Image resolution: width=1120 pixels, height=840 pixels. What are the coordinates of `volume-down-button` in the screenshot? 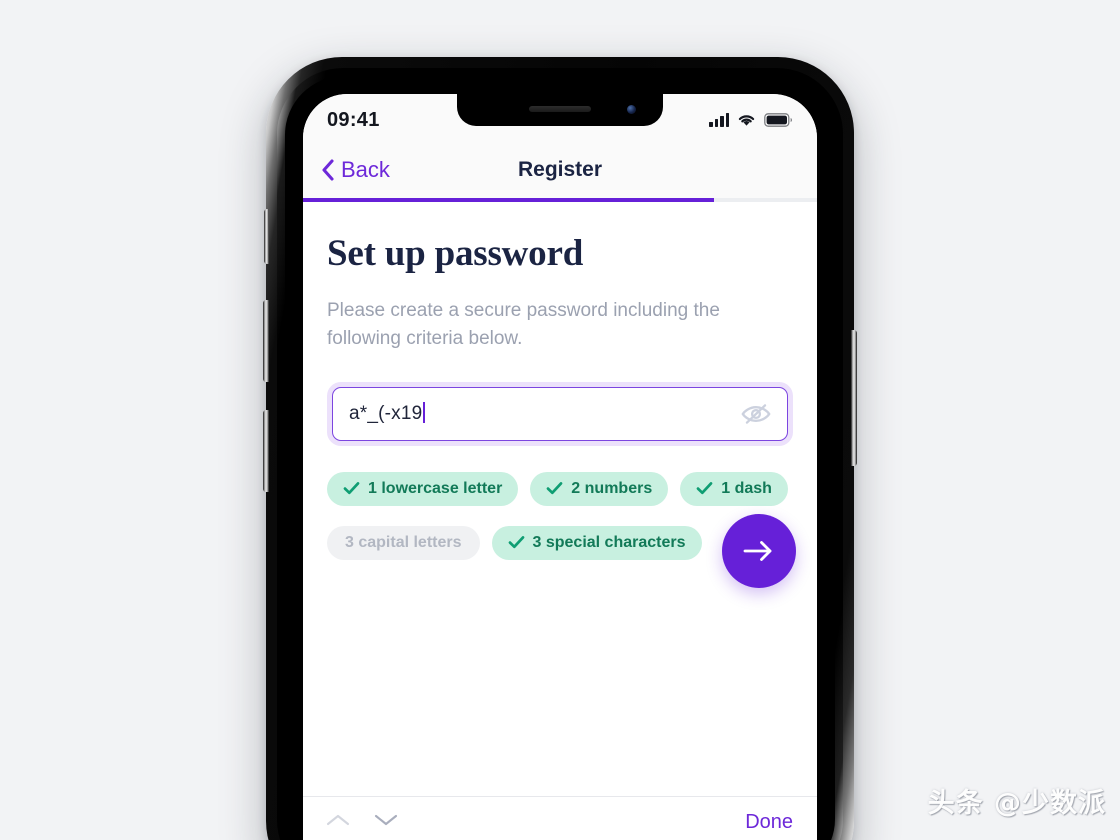 It's located at (266, 451).